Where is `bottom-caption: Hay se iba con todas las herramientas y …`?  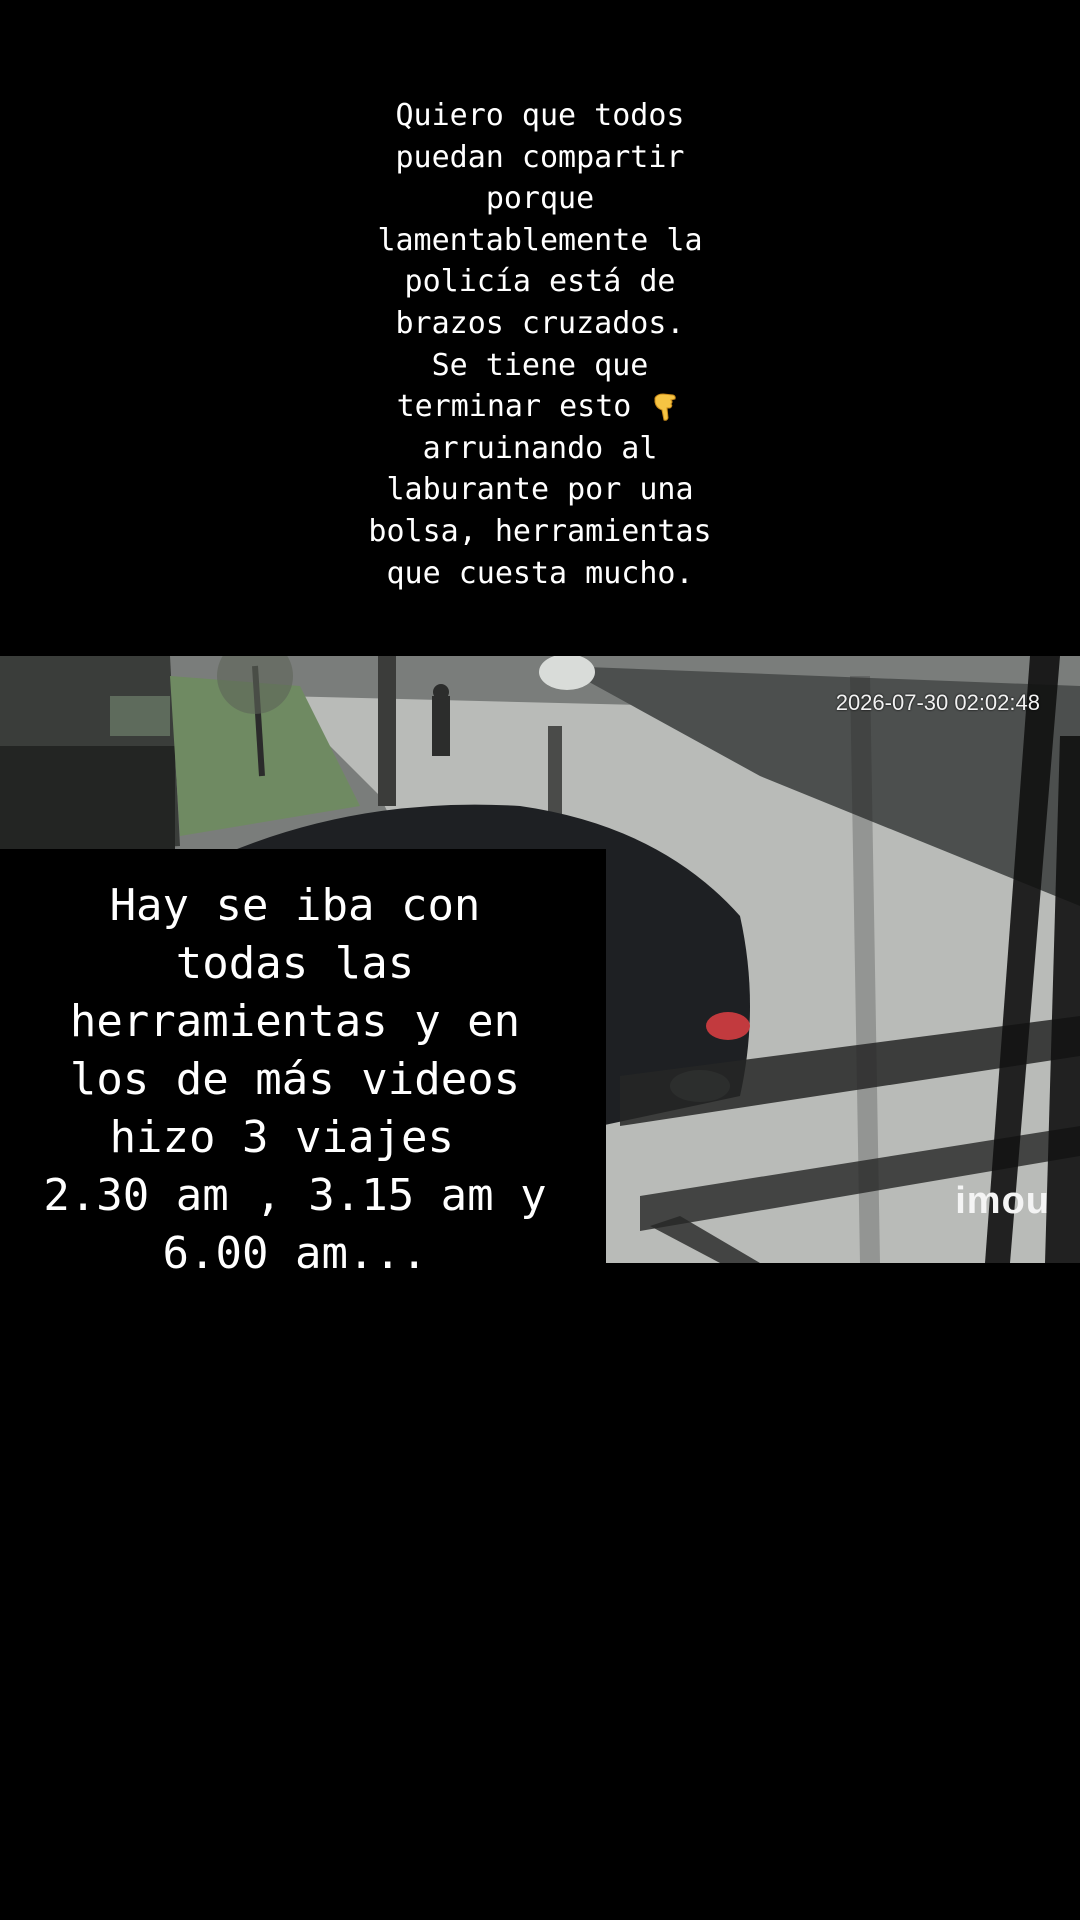
bottom-caption: Hay se iba con todas las herramientas y … is located at coordinates (295, 1080).